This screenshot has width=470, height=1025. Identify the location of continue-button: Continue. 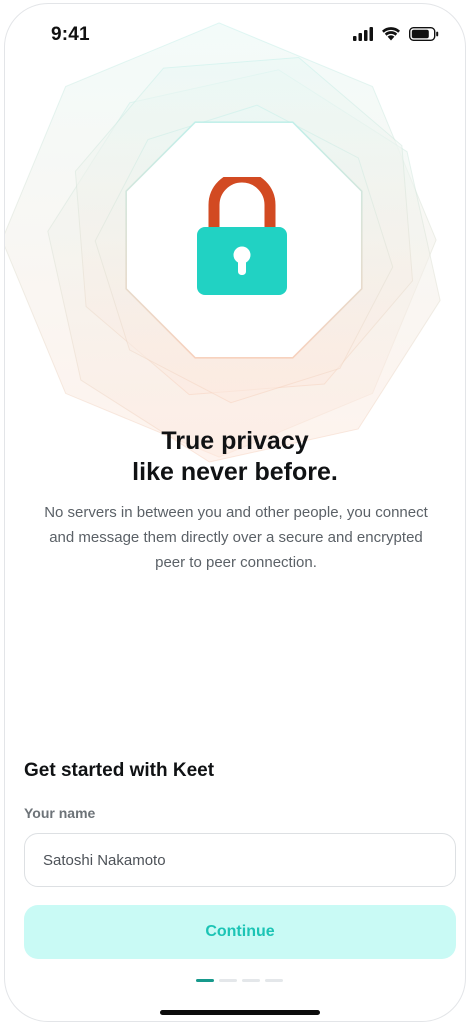
(240, 932).